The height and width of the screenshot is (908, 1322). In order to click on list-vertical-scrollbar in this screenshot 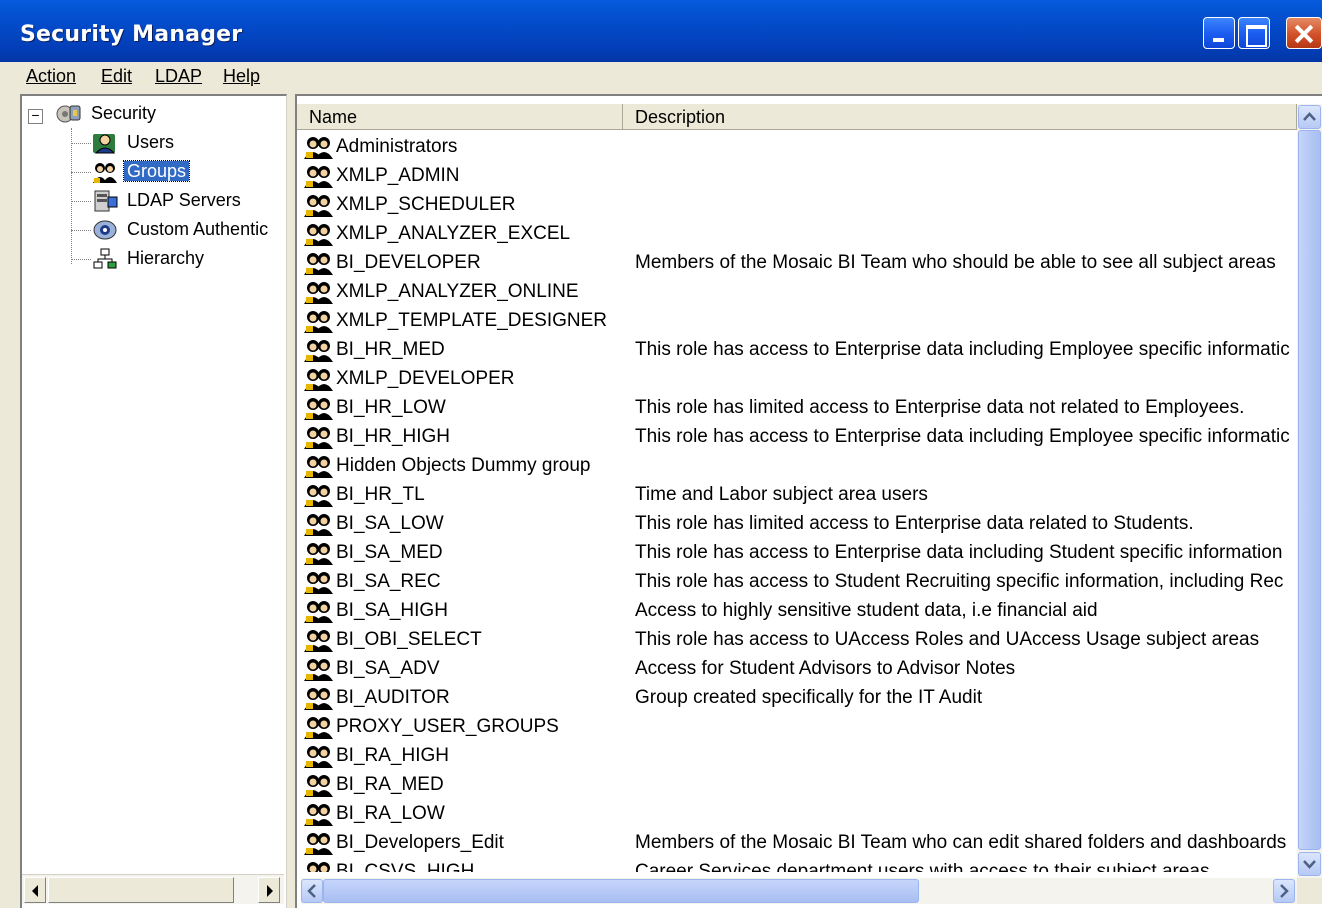, I will do `click(1309, 491)`.